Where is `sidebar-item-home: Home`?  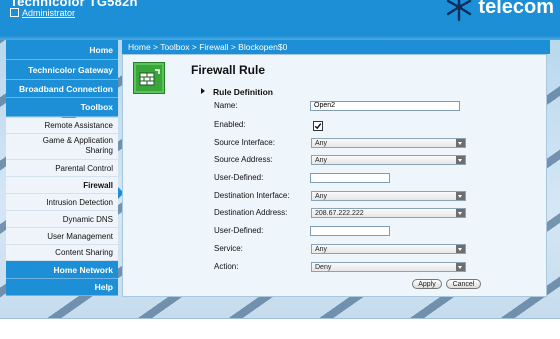
sidebar-item-home: Home is located at coordinates (62, 50).